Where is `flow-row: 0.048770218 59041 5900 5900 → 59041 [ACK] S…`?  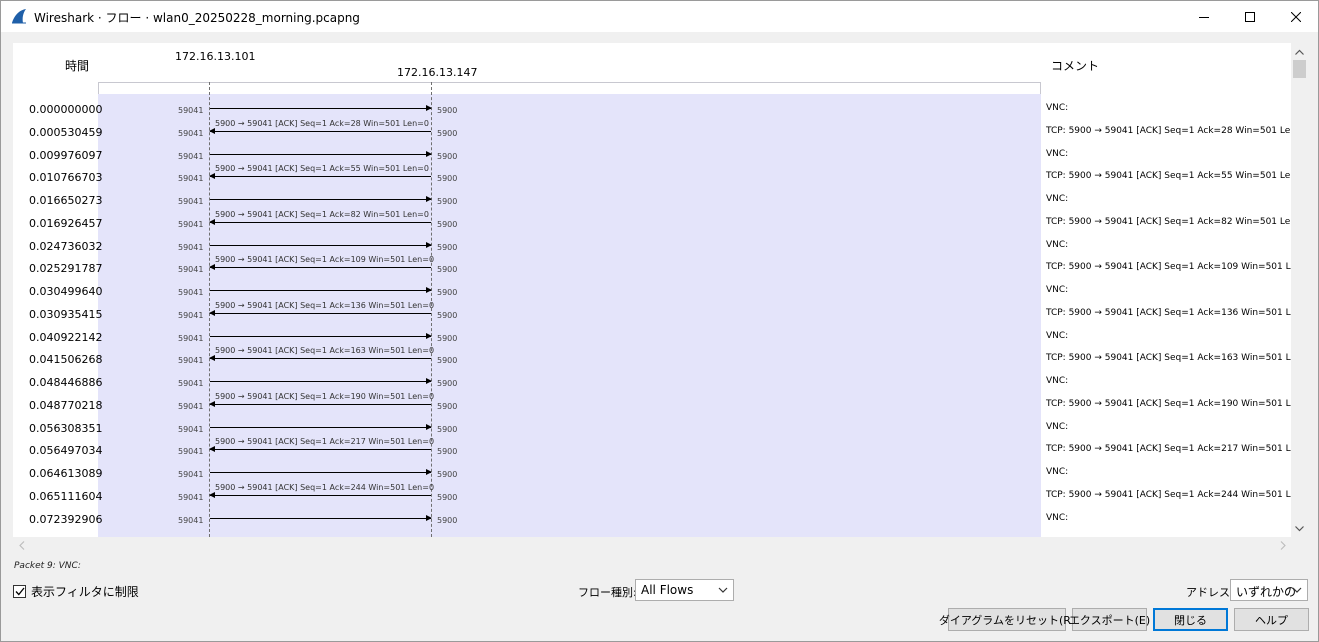 flow-row: 0.048770218 59041 5900 5900 → 59041 [ACK] S… is located at coordinates (652, 407).